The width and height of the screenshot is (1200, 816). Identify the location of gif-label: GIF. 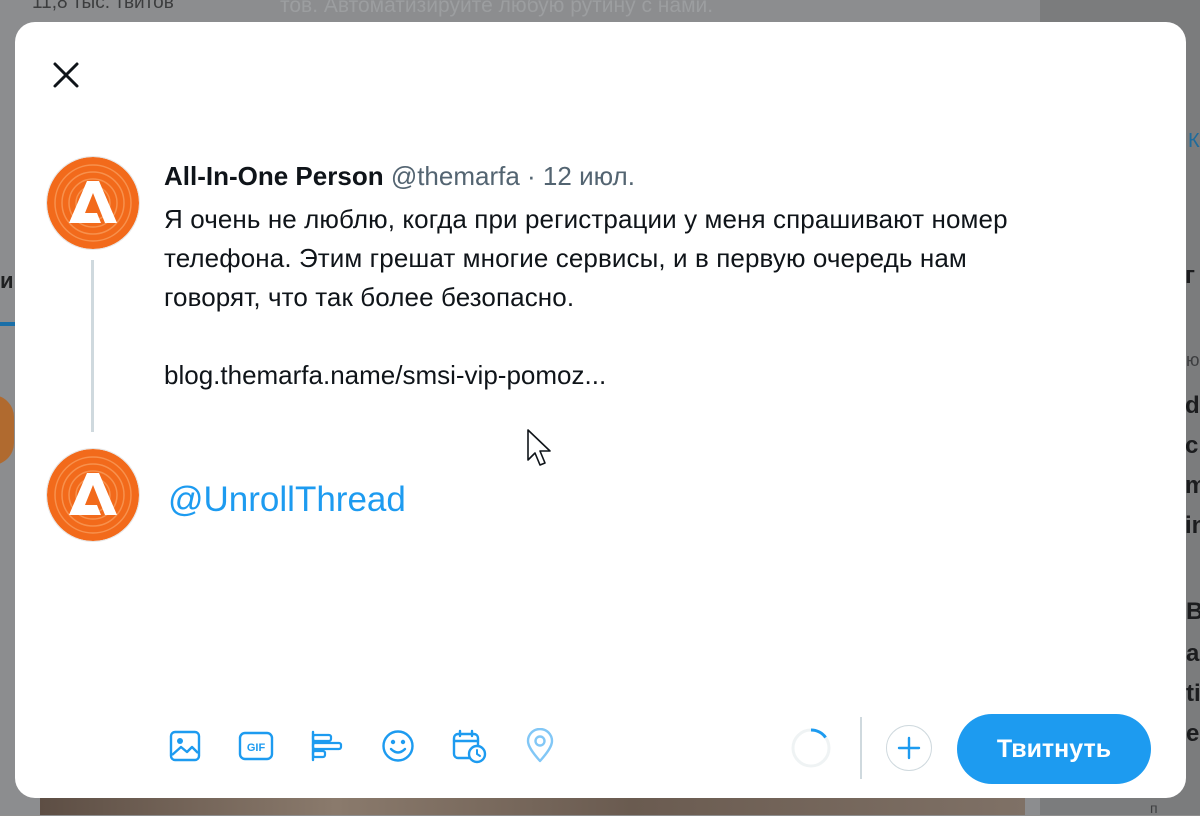
(256, 748).